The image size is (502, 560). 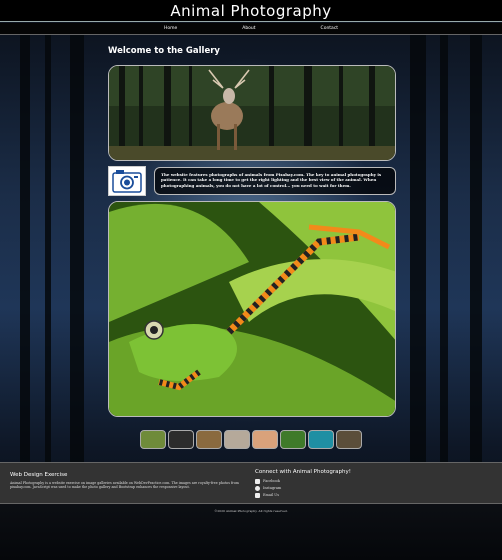 What do you see at coordinates (330, 28) in the screenshot?
I see `nav-contact-link: Contact` at bounding box center [330, 28].